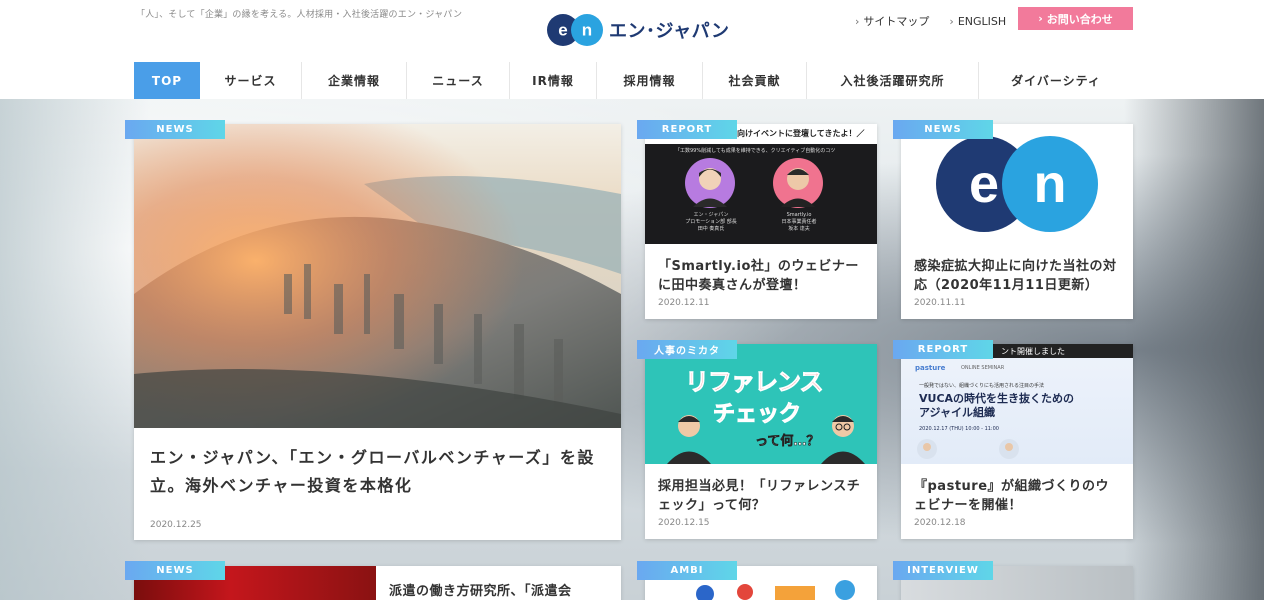 The width and height of the screenshot is (1264, 600). I want to click on nav-item-company: 企業情報, so click(354, 80).